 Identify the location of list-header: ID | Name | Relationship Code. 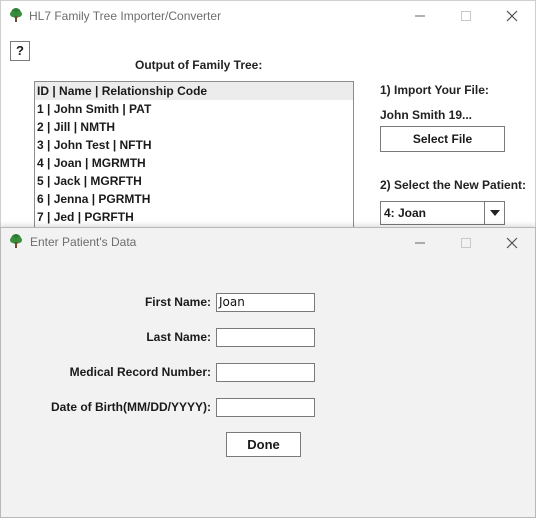
(194, 91).